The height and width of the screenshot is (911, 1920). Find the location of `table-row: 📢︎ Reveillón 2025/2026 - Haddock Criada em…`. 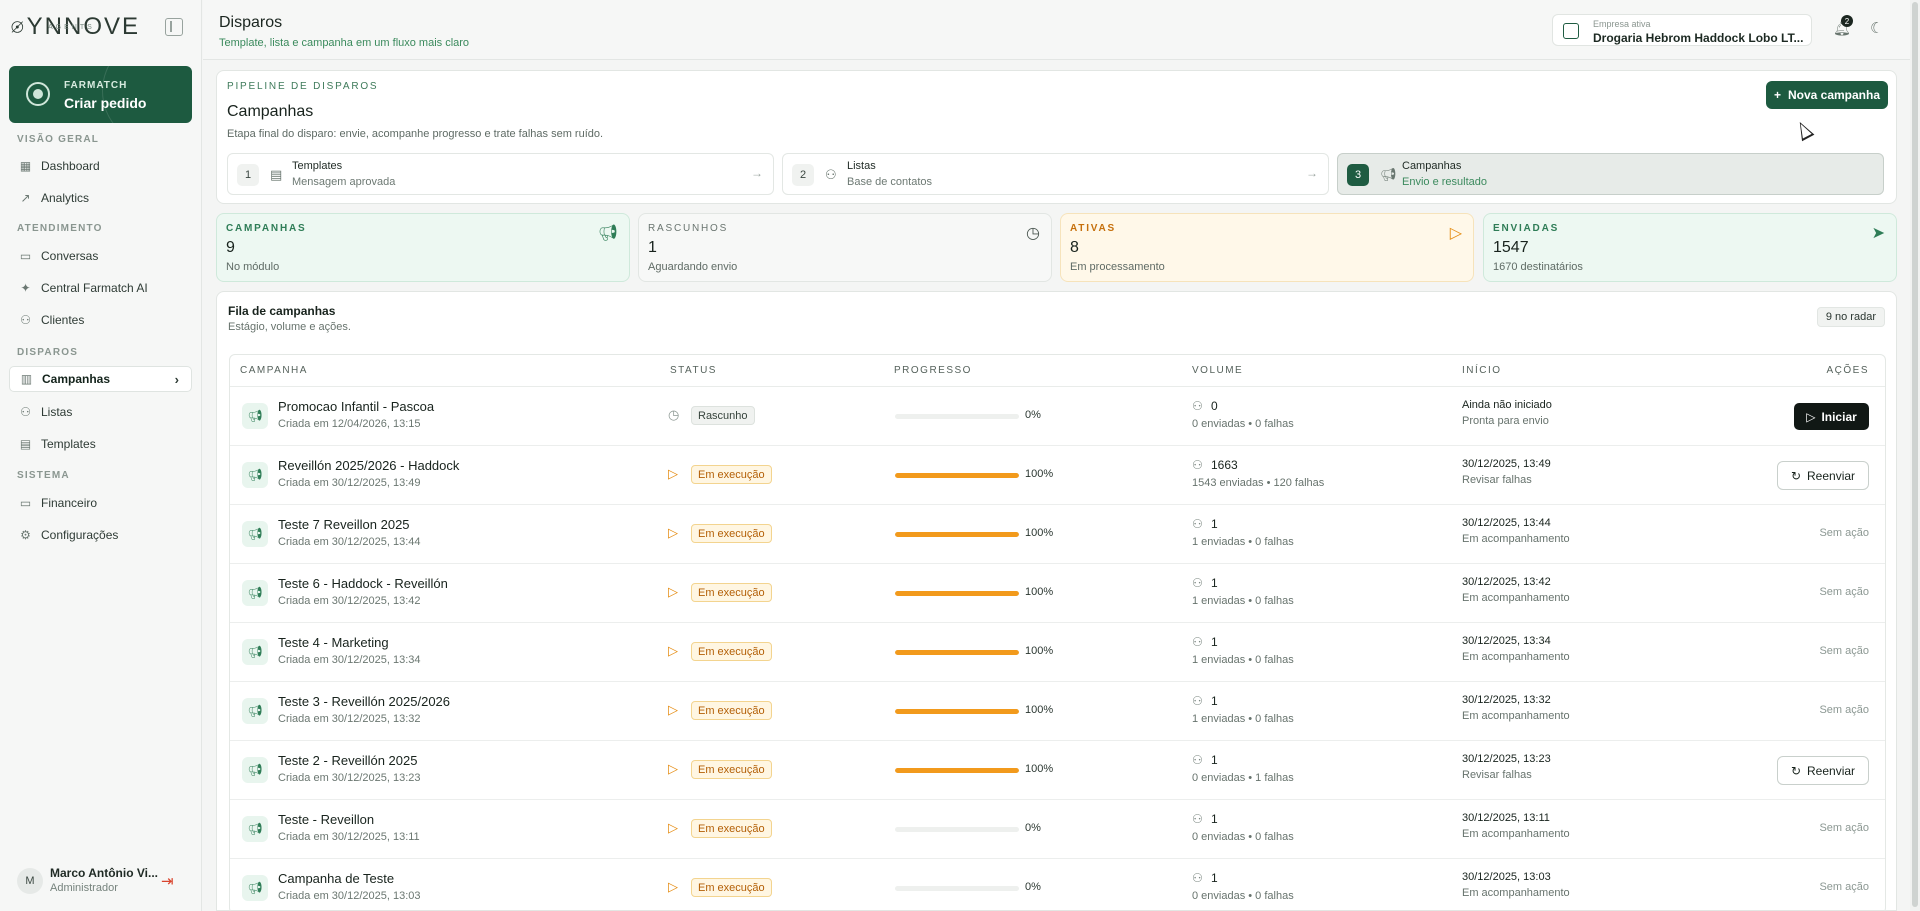

table-row: 📢︎ Reveillón 2025/2026 - Haddock Criada em… is located at coordinates (1057, 475).